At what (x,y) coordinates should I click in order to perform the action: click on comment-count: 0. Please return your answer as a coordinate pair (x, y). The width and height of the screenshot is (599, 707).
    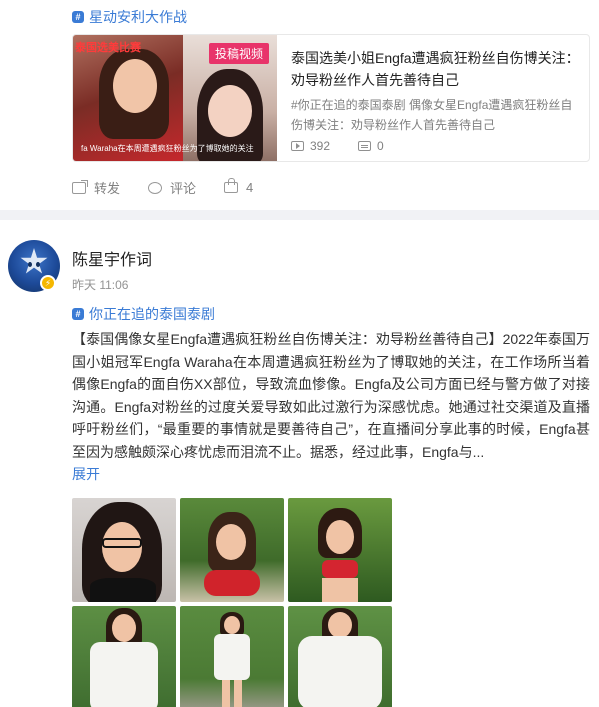
    Looking at the image, I should click on (371, 146).